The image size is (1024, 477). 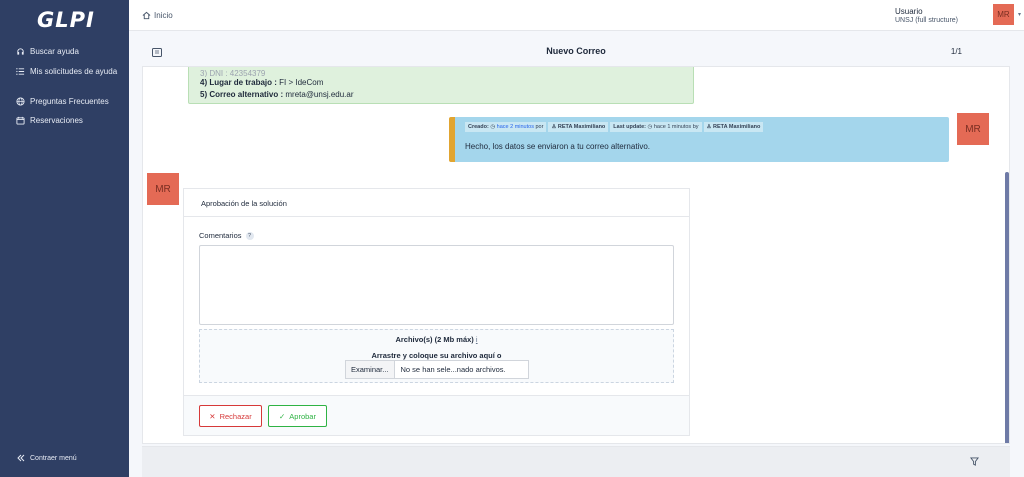 What do you see at coordinates (926, 15) in the screenshot?
I see `user-menu: Usuario UNSJ (full structure)` at bounding box center [926, 15].